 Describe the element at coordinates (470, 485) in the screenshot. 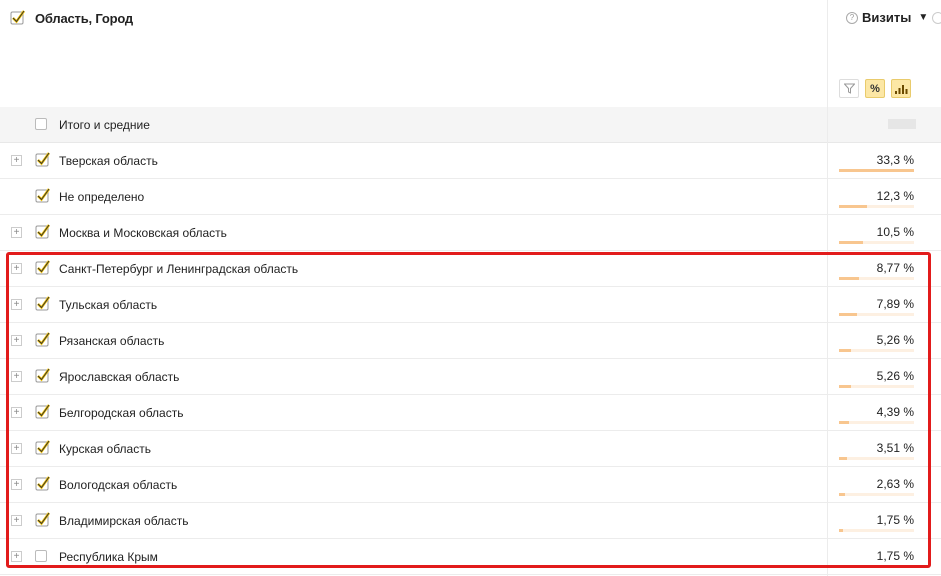

I see `table-row: + Вологодская область 2,63 %` at that location.